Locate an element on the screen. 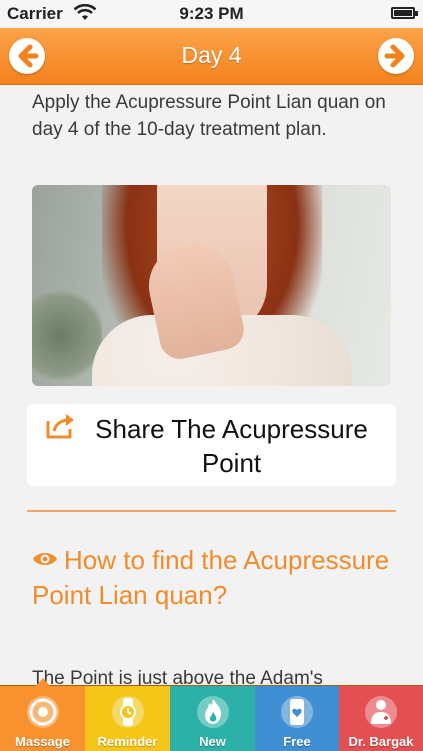 The width and height of the screenshot is (423, 751). status-bar: Carrier 9:23 PM is located at coordinates (211, 14).